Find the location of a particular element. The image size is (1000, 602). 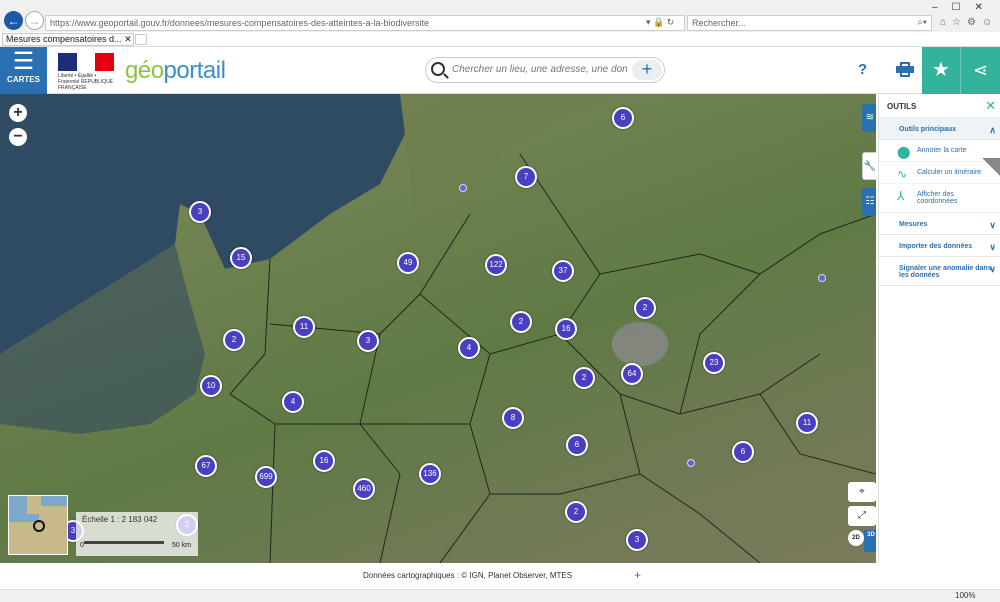

legend-panel-tab: ☷ is located at coordinates (869, 202).